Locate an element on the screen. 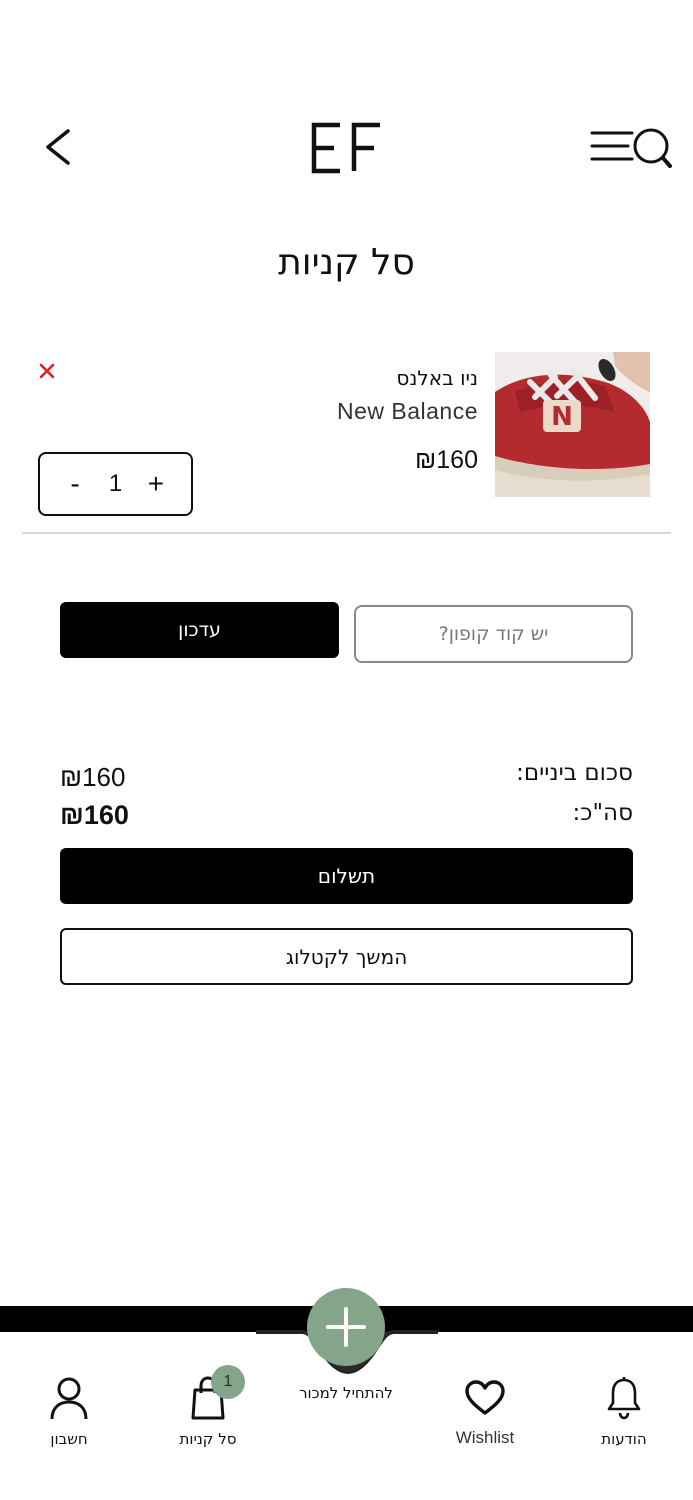 The width and height of the screenshot is (693, 1500). nav-cart: סל קניות is located at coordinates (208, 1411).